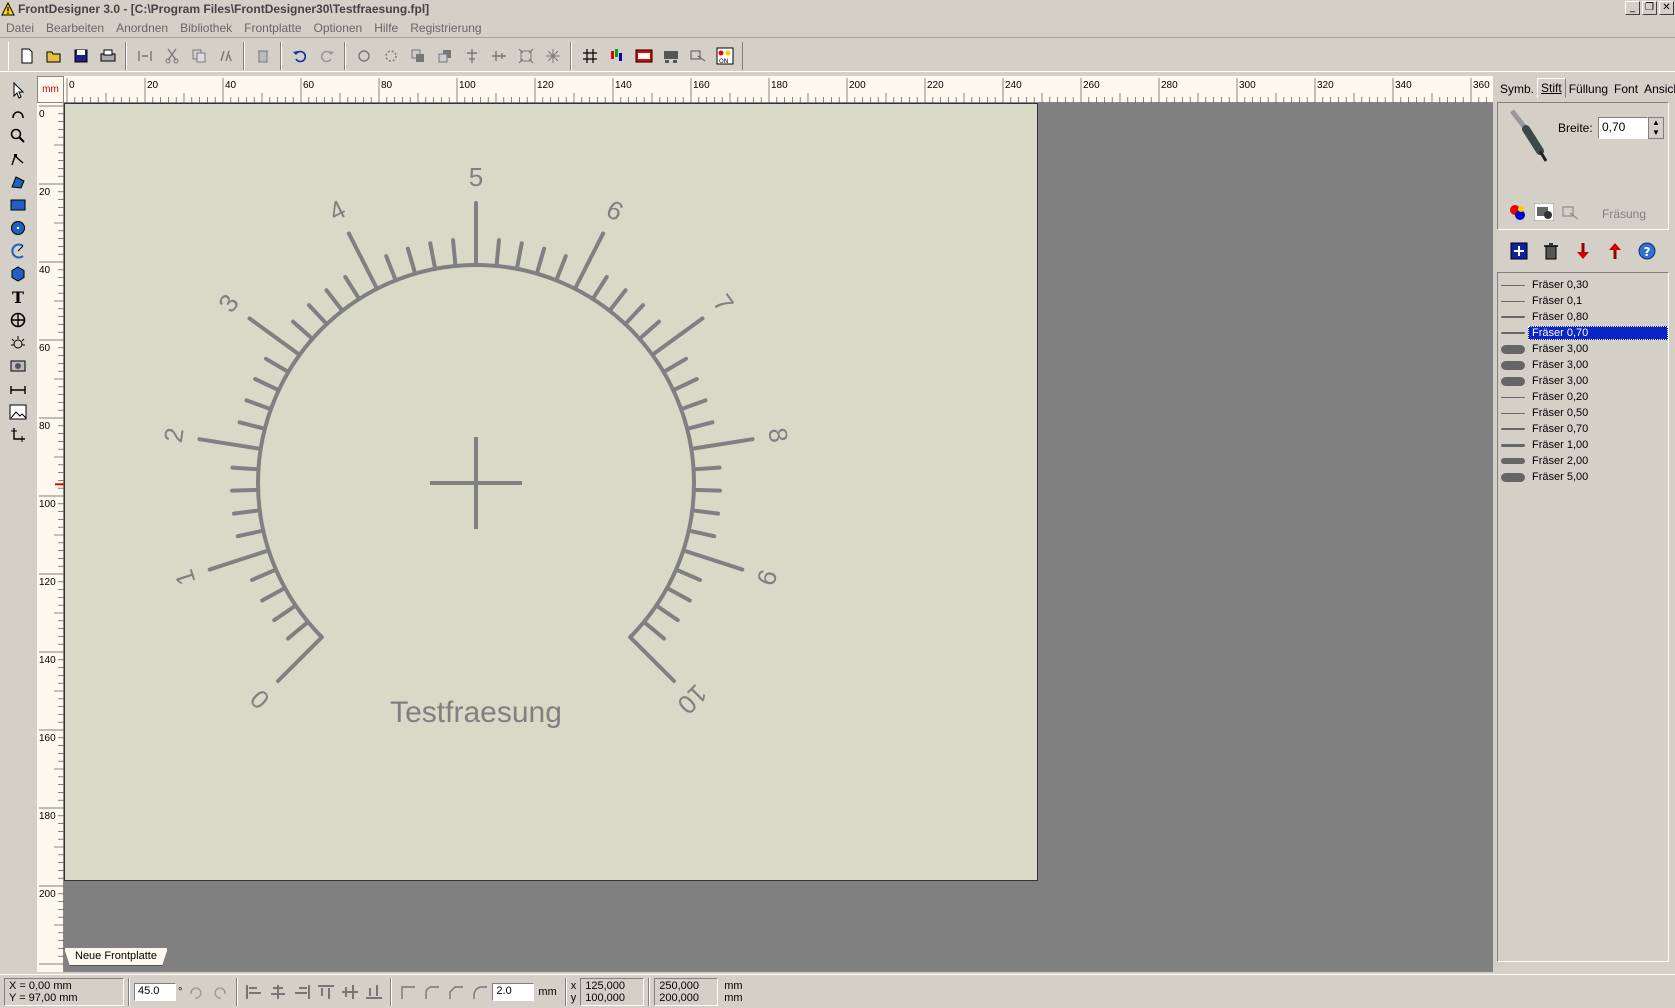  I want to click on tab-stift: Stift, so click(1551, 88).